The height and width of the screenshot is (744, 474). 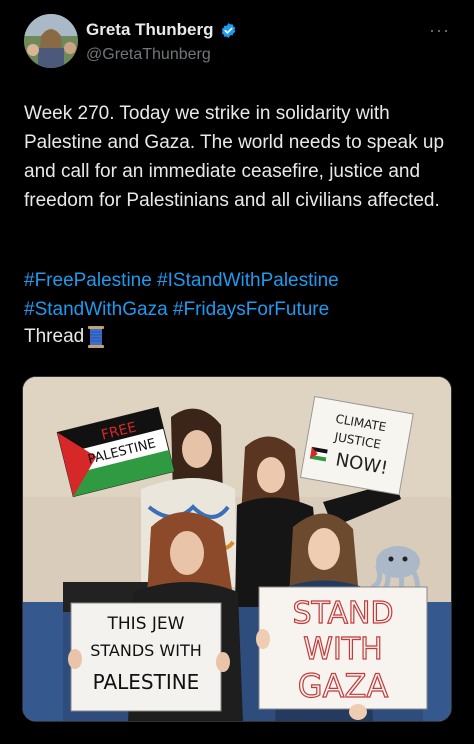 I want to click on sign-gaza-line2: WITH, so click(x=342, y=649).